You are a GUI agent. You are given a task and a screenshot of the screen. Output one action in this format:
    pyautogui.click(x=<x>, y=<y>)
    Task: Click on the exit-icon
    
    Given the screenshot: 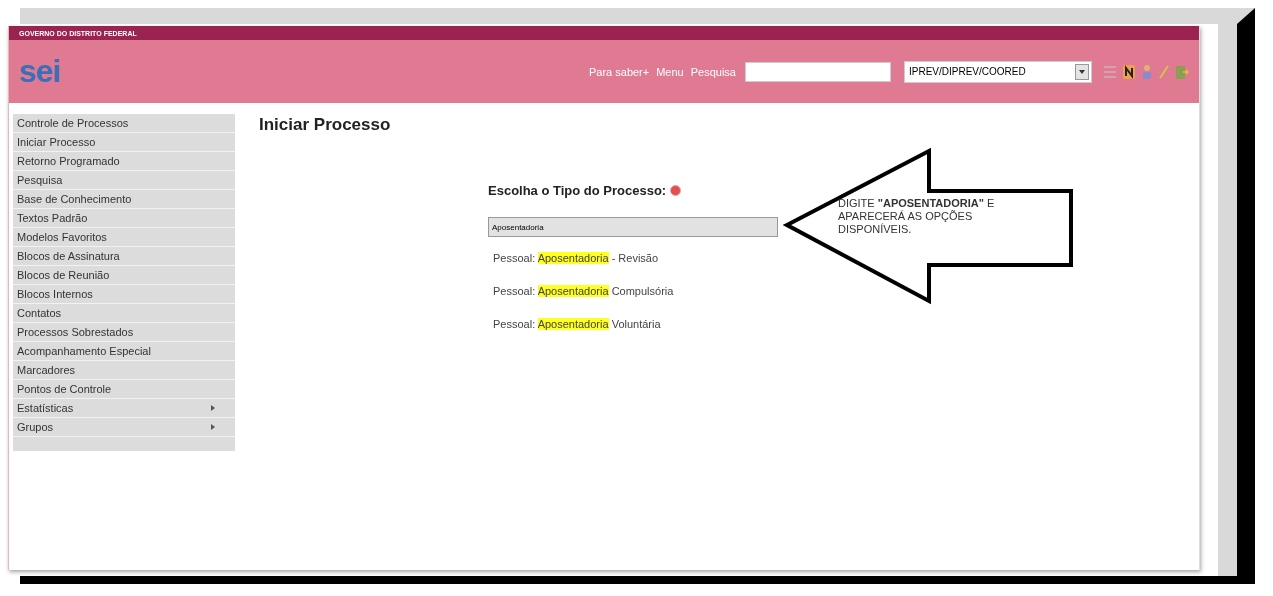 What is the action you would take?
    pyautogui.click(x=1182, y=71)
    